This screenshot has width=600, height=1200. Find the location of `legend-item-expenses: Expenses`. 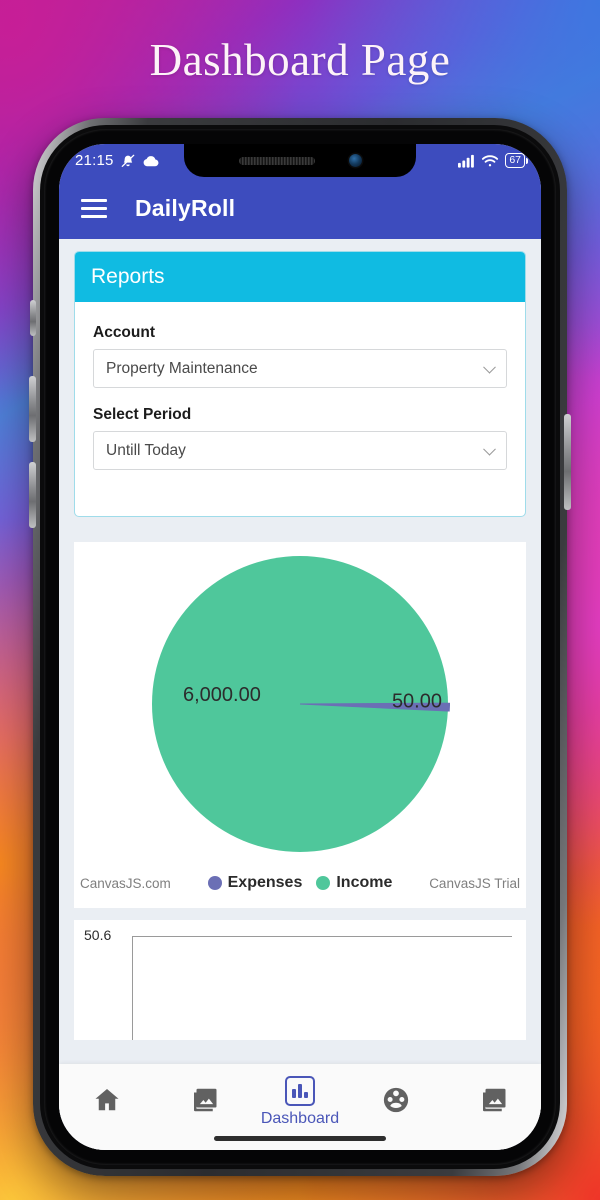

legend-item-expenses: Expenses is located at coordinates (255, 883).